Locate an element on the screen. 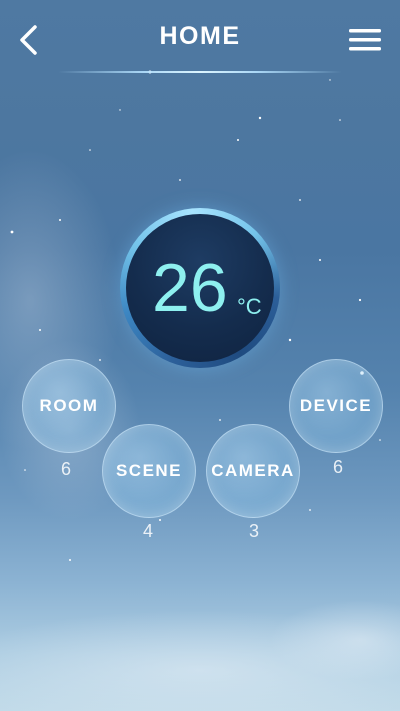 This screenshot has height=711, width=400. room-button: ROOM is located at coordinates (69, 406).